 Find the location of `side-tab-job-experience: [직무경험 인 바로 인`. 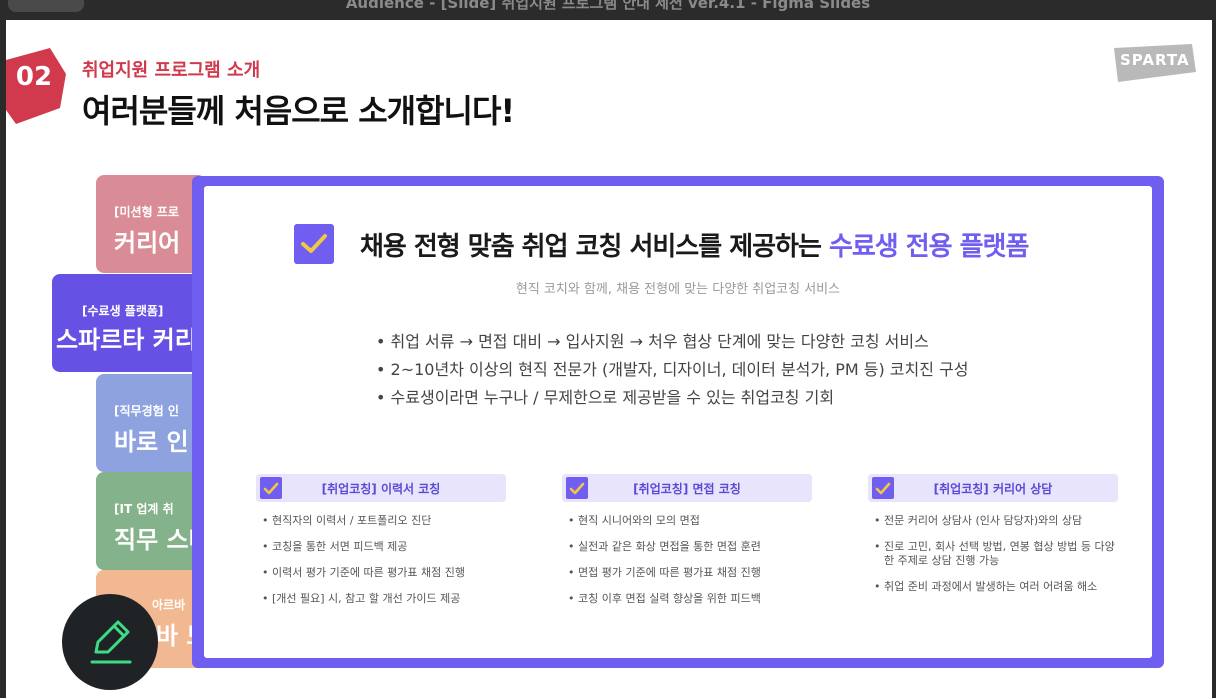

side-tab-job-experience: [직무경험 인 바로 인 is located at coordinates (151, 423).